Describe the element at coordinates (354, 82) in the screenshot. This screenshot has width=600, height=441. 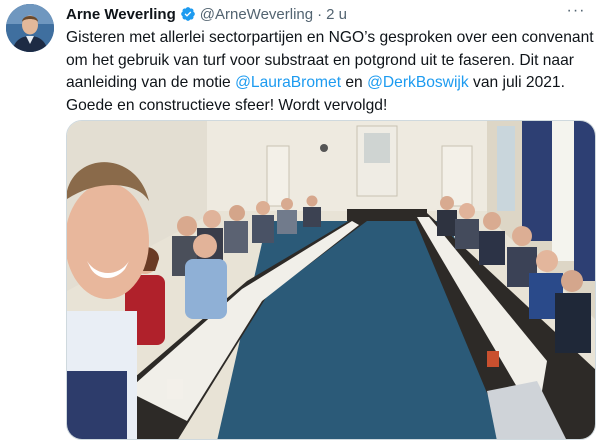
I see `tweet-text-part: en` at that location.